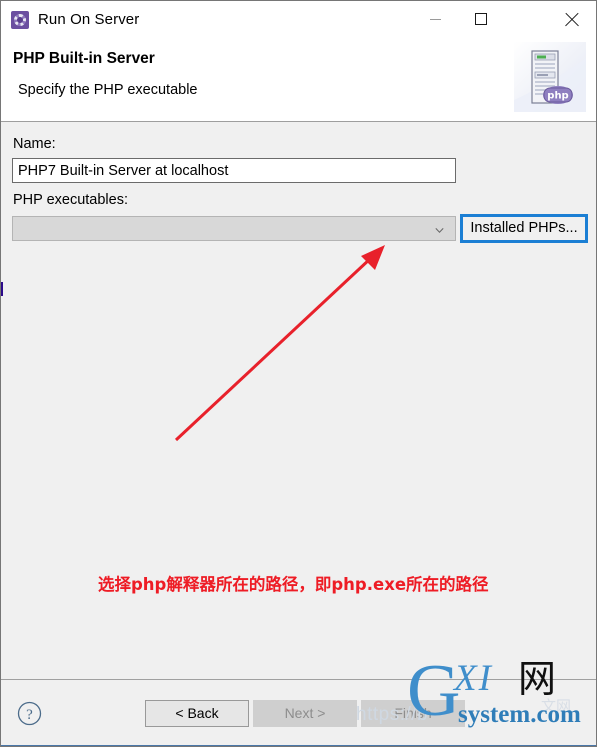 This screenshot has width=597, height=747. I want to click on help-icon: ?, so click(29, 713).